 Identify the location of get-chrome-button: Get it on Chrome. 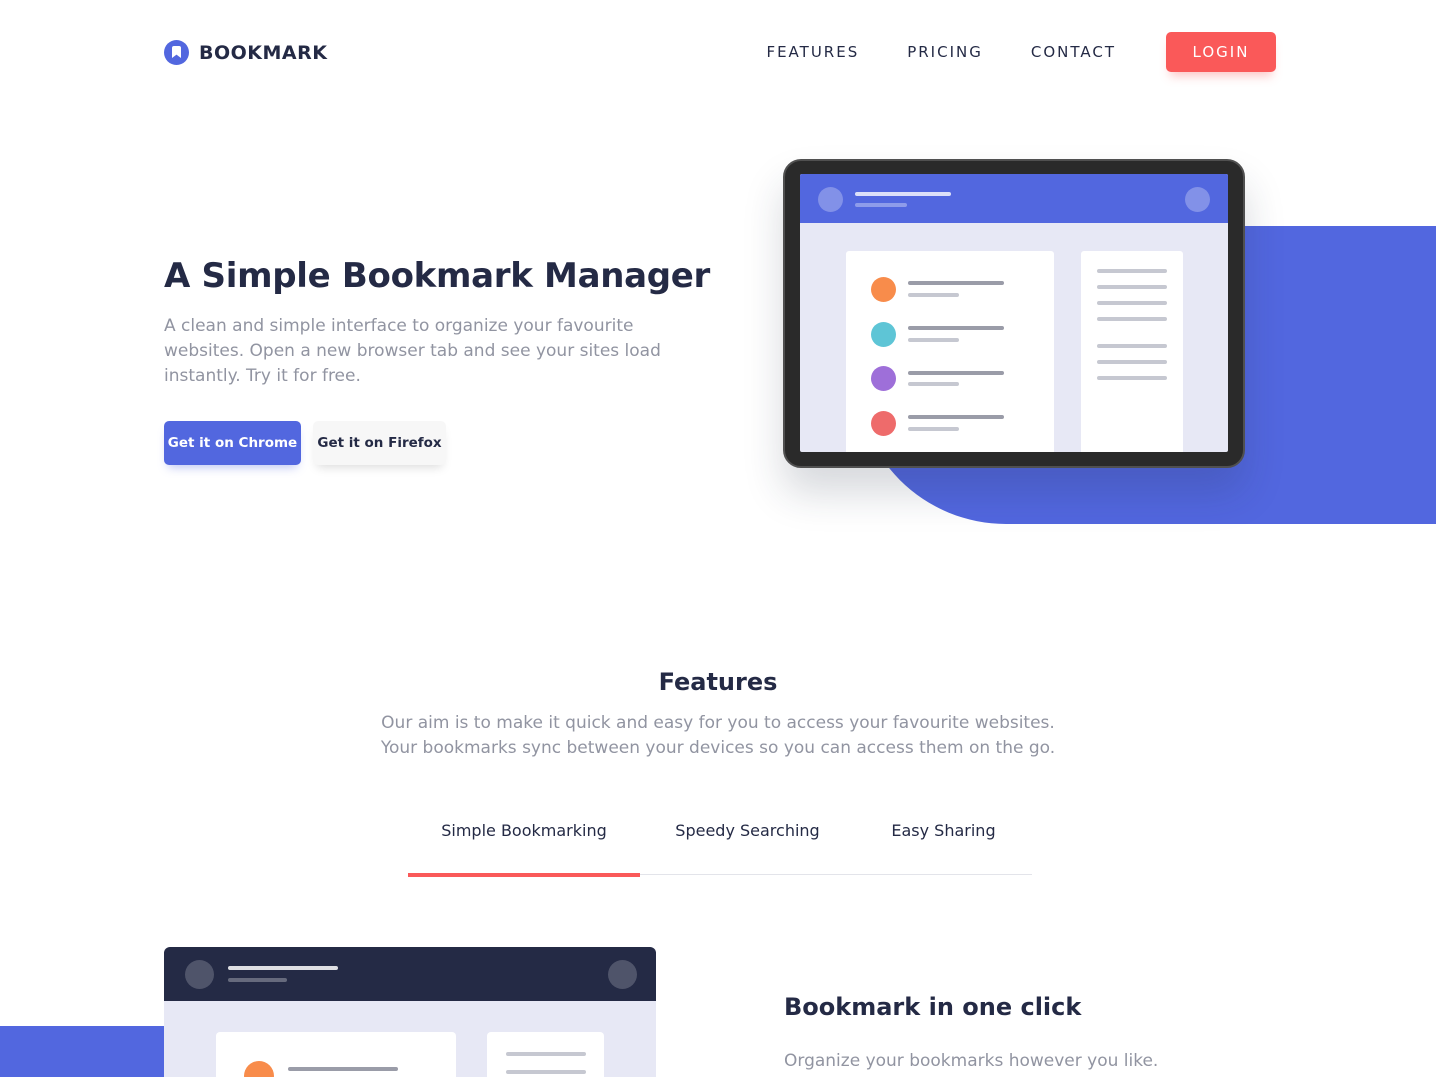
(232, 443).